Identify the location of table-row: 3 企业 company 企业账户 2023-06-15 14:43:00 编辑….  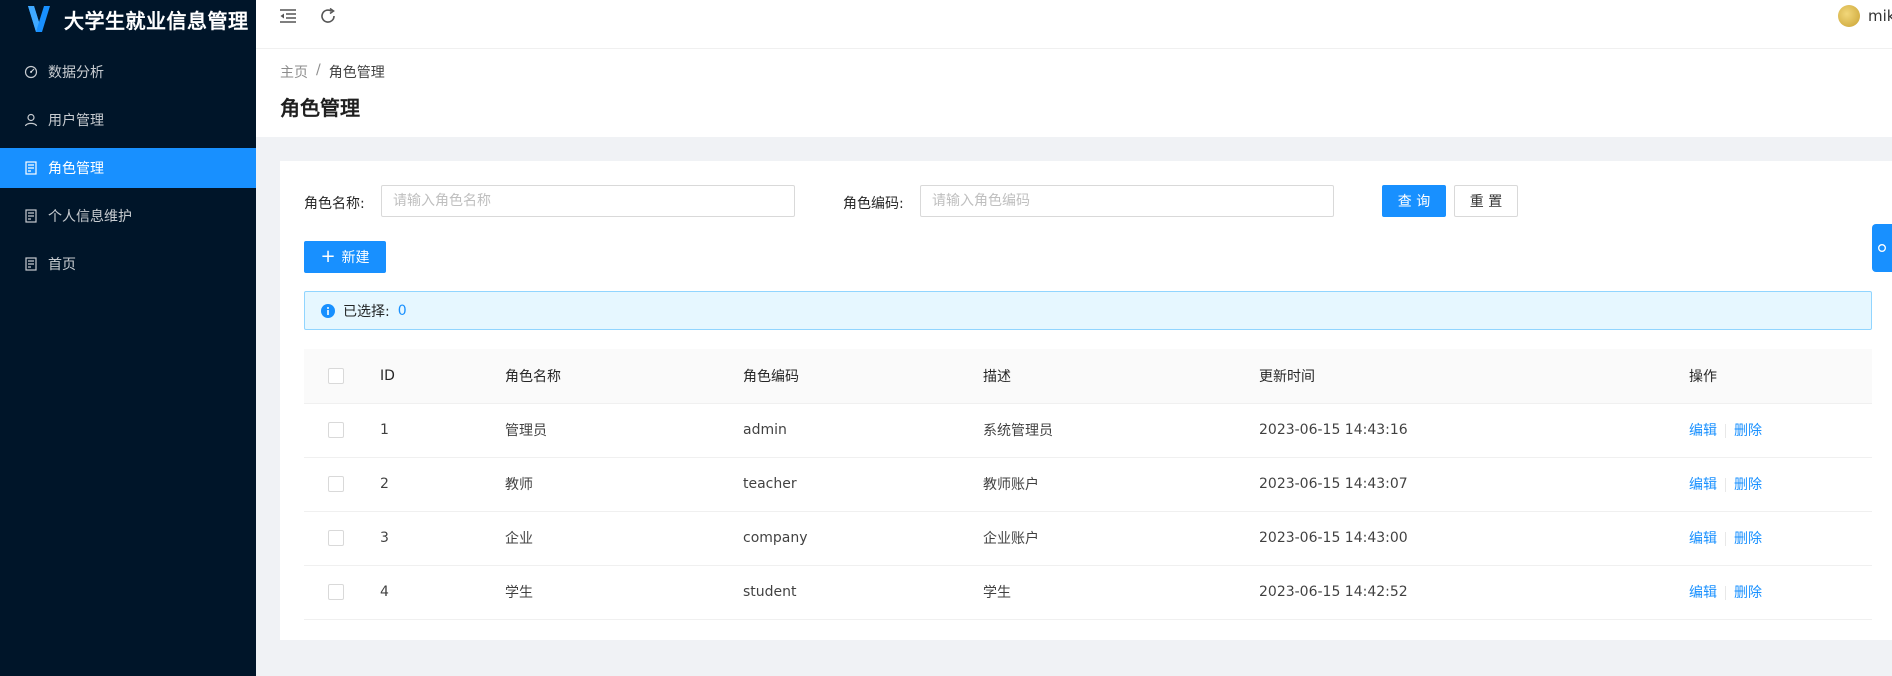
(1088, 538).